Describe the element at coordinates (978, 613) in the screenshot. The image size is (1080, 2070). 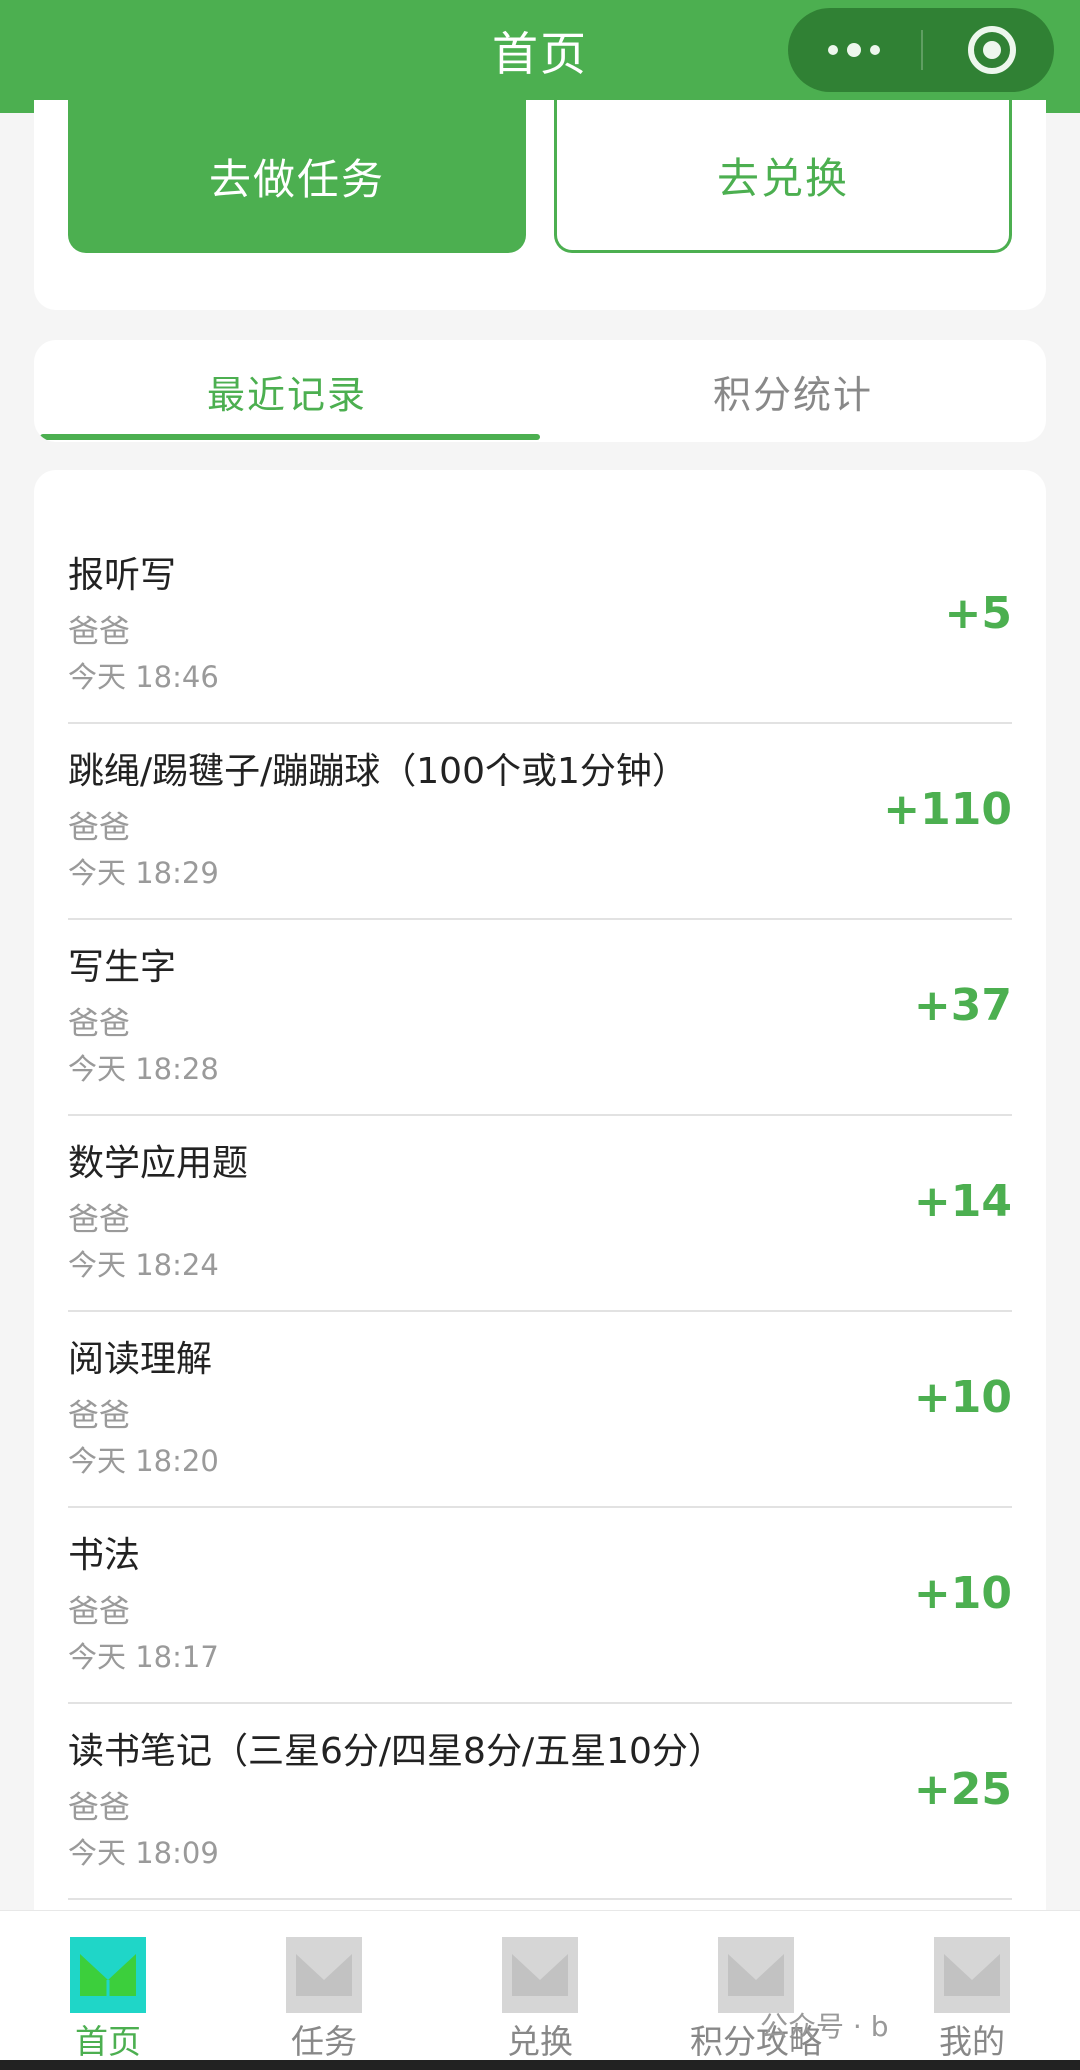
I see `record-points: +5` at that location.